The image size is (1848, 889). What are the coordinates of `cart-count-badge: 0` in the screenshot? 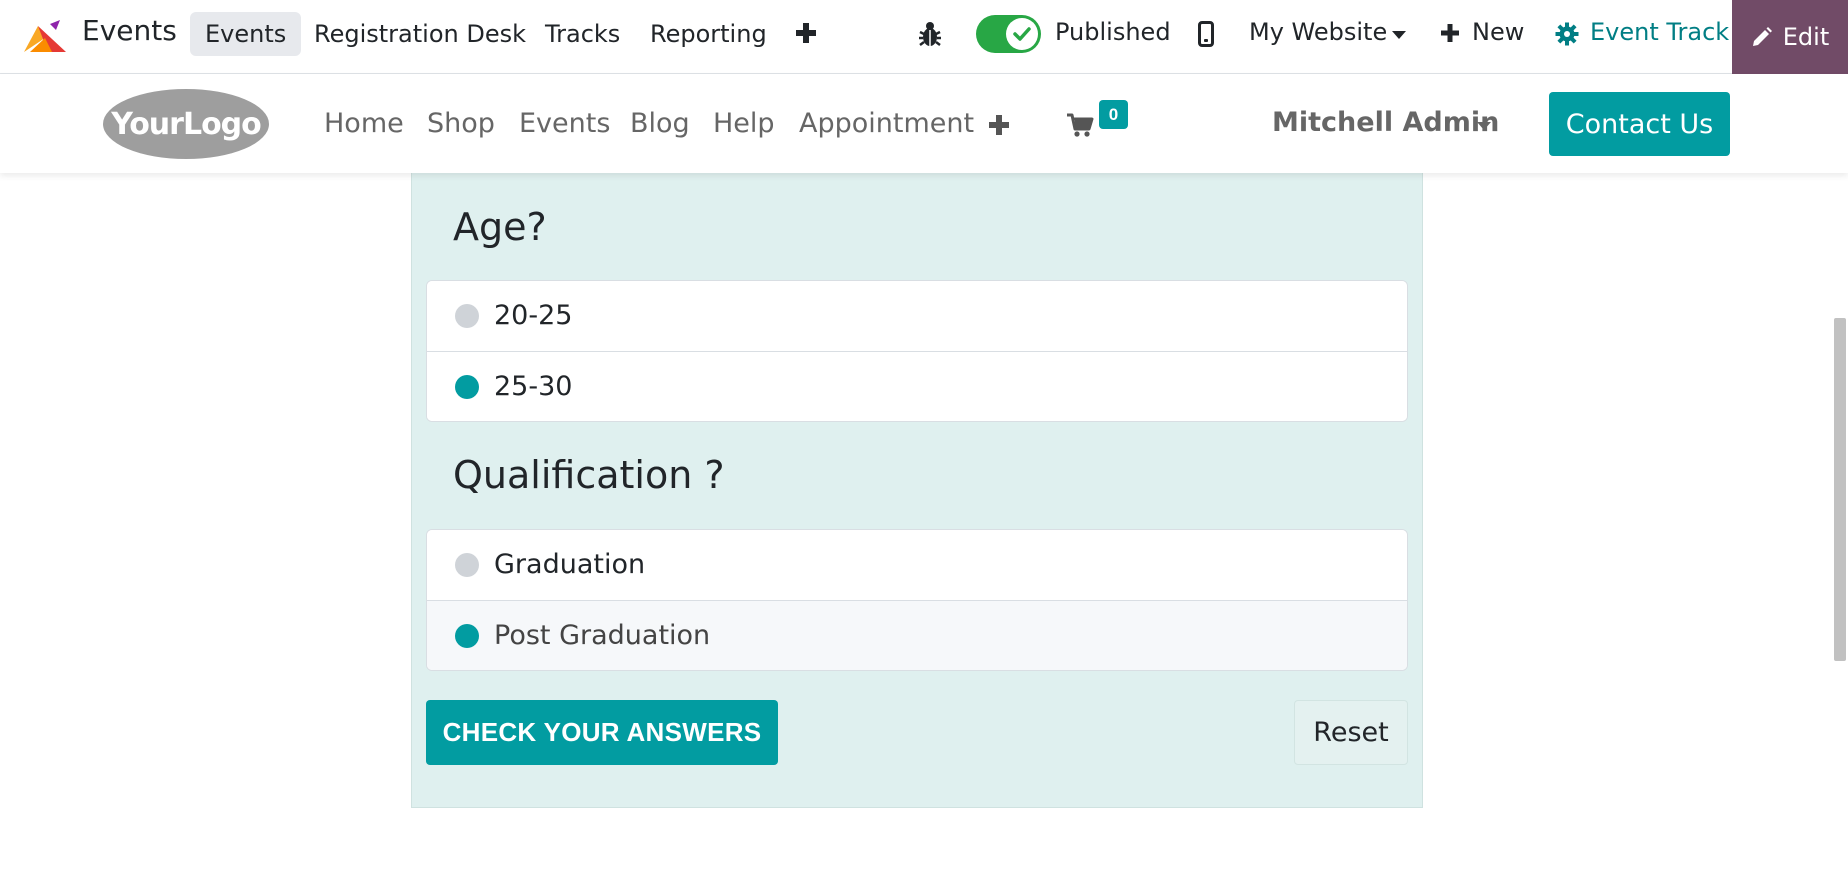 It's located at (1113, 114).